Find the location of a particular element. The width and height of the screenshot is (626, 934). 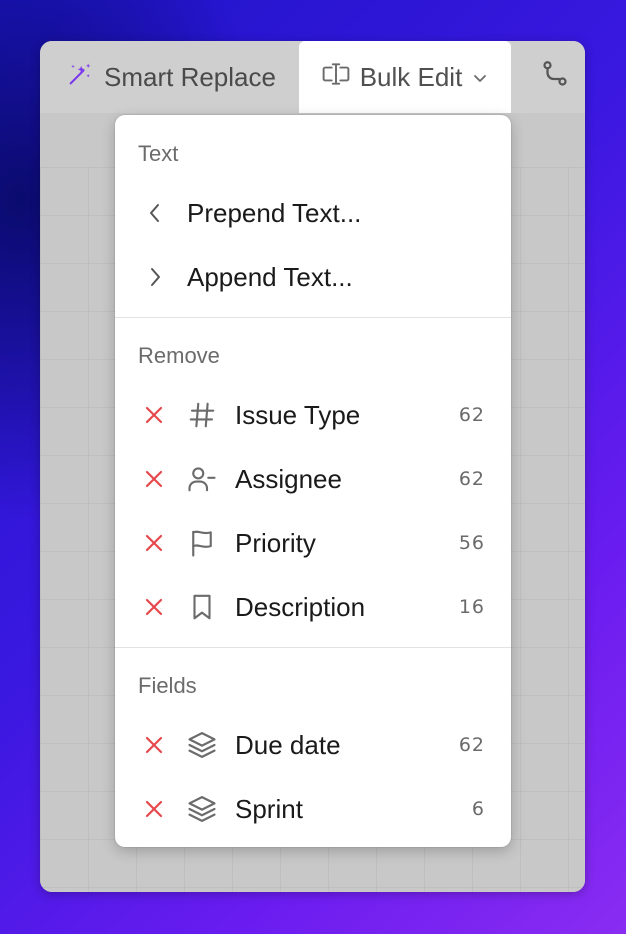

menu-item-remove-description: Description 16 is located at coordinates (313, 607).